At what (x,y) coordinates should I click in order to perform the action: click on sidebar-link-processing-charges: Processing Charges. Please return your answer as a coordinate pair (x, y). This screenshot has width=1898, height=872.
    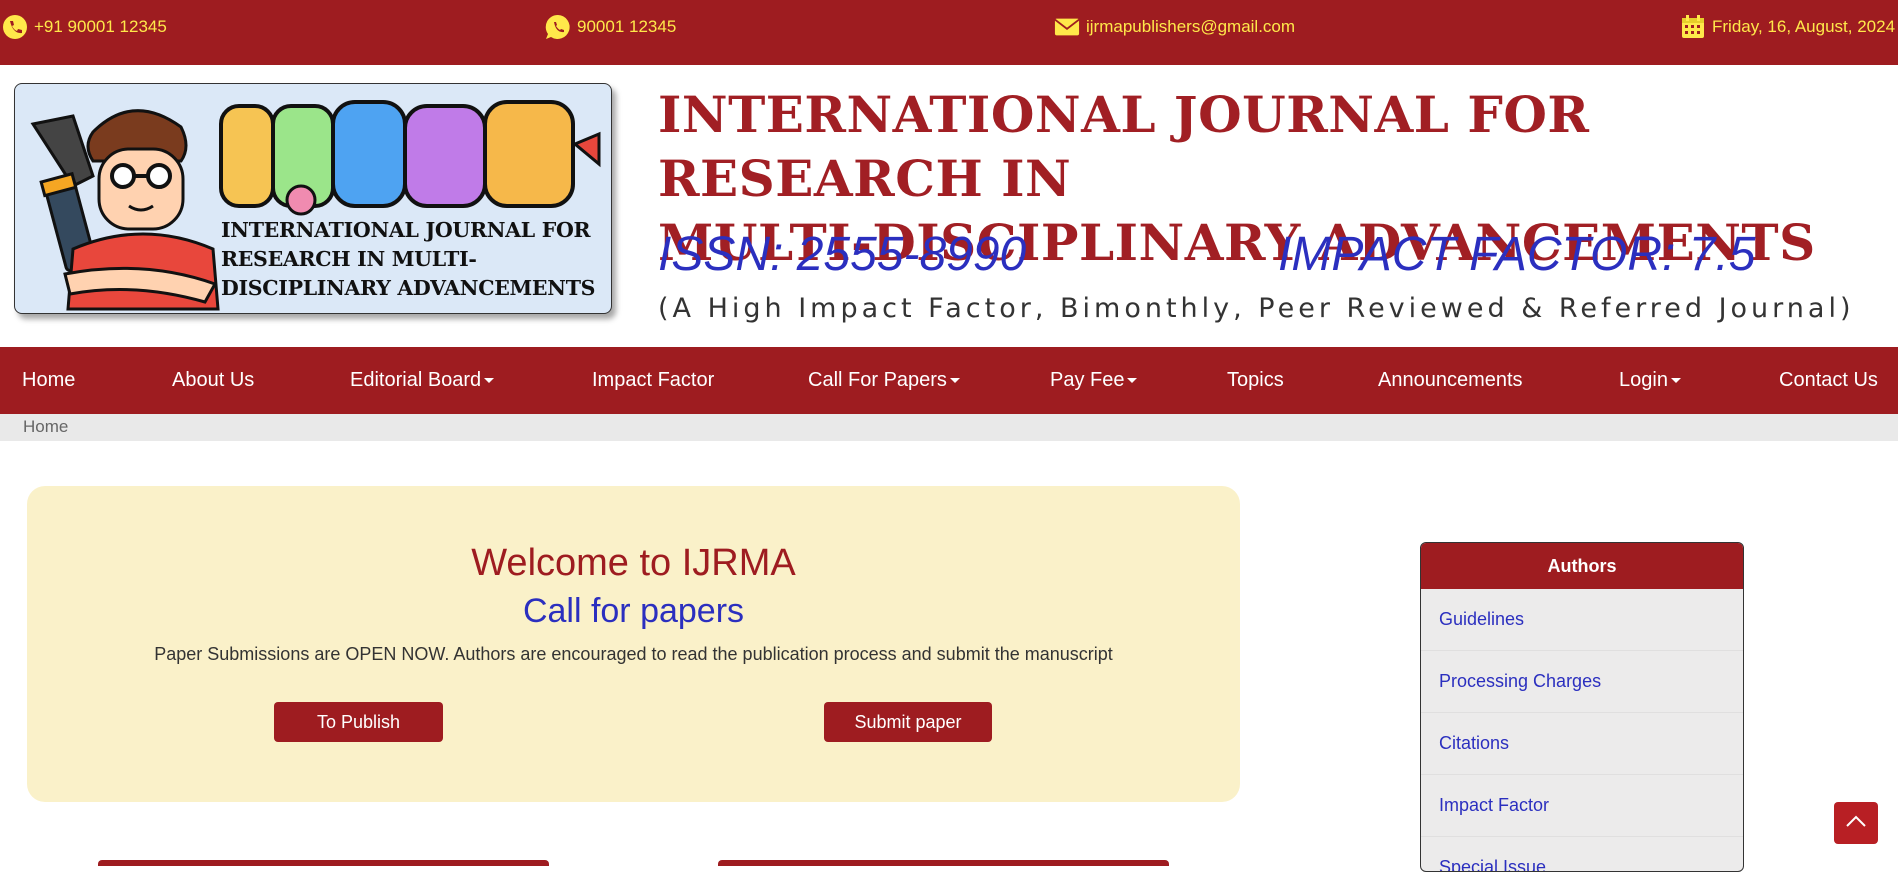
    Looking at the image, I should click on (1582, 682).